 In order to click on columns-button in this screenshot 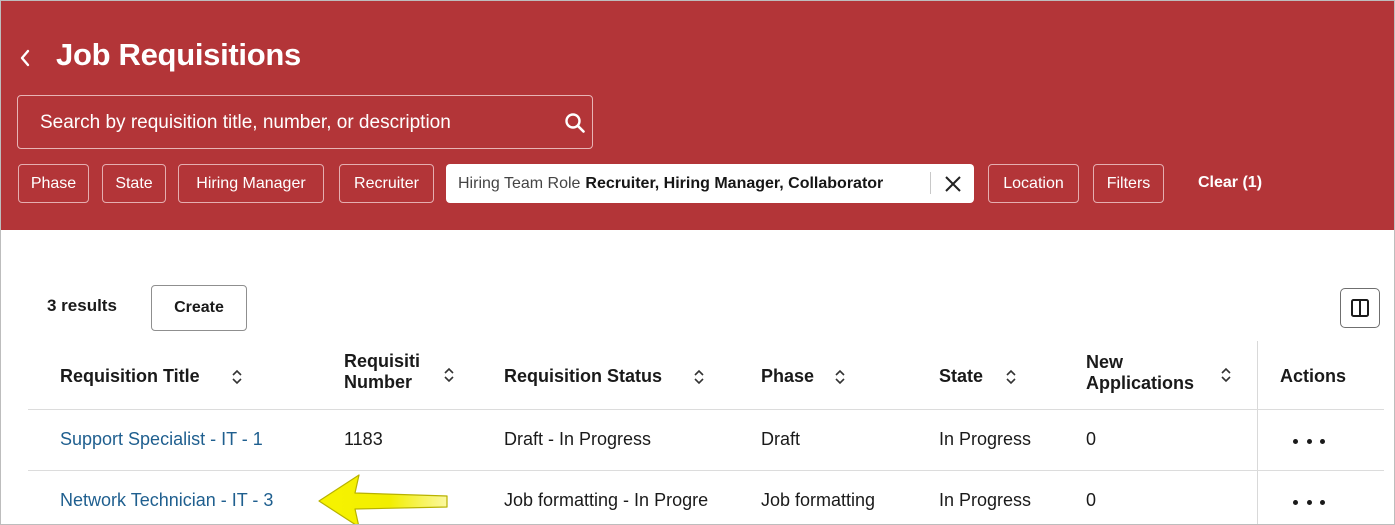, I will do `click(1360, 308)`.